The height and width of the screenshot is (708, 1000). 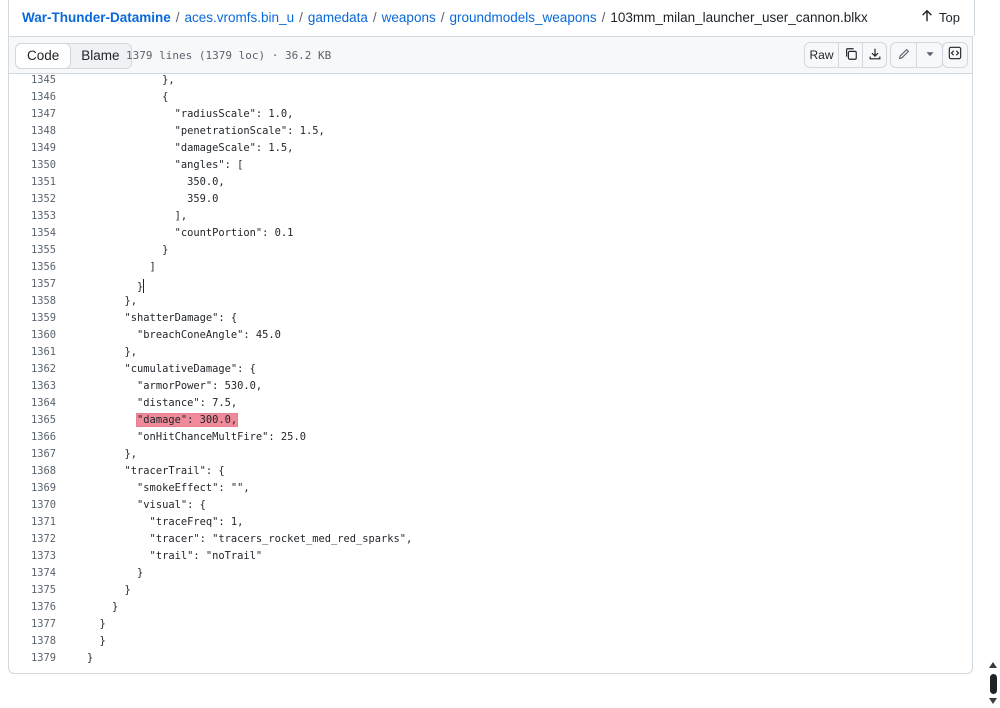 I want to click on code-line: 1369 "smokeEffect": "",, so click(x=490, y=488).